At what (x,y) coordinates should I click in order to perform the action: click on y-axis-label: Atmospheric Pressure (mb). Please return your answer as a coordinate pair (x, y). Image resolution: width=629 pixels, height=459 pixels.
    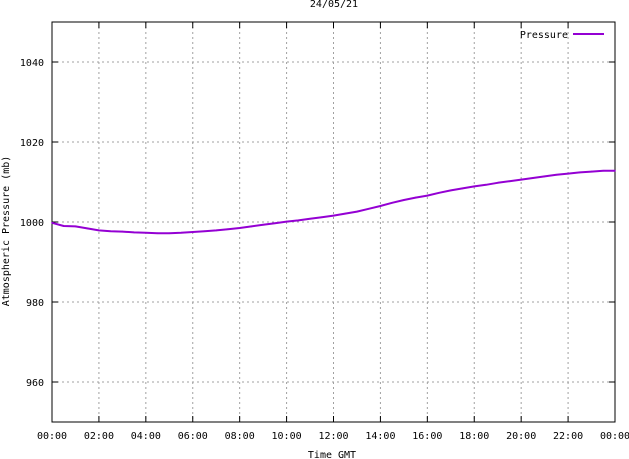
    Looking at the image, I should click on (6, 231).